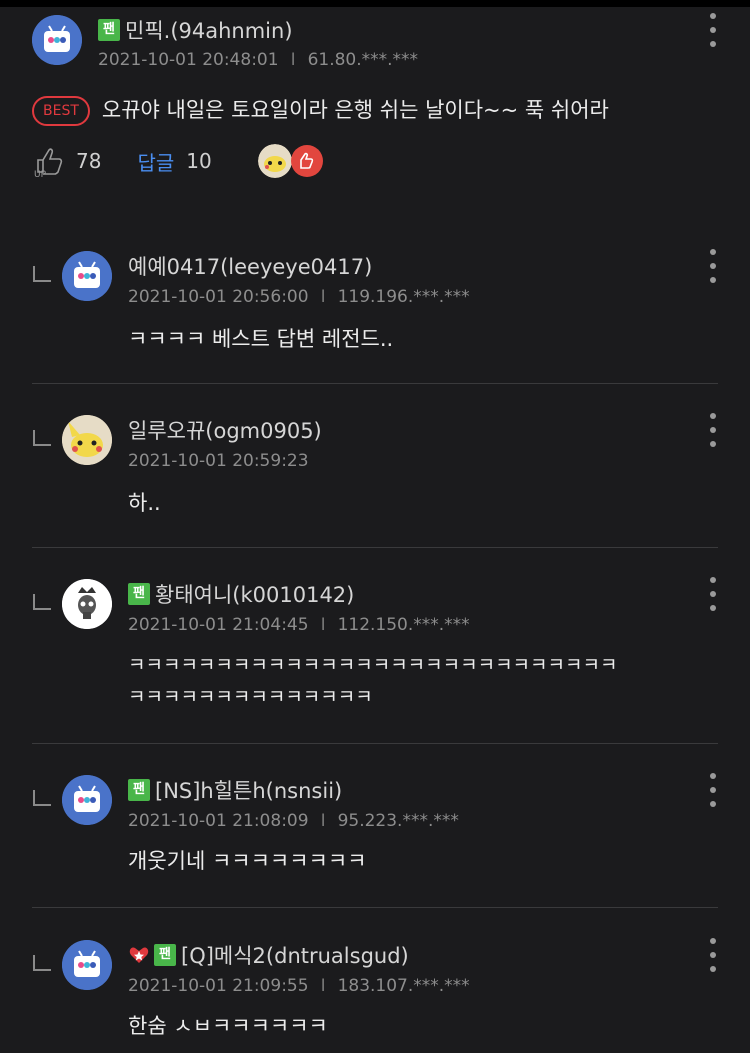 The width and height of the screenshot is (750, 1053). Describe the element at coordinates (155, 161) in the screenshot. I see `reply-button: 답글` at that location.